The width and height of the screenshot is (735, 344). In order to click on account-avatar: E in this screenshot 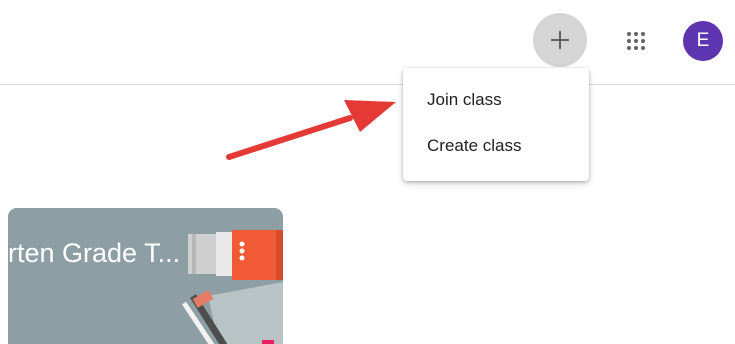, I will do `click(703, 41)`.